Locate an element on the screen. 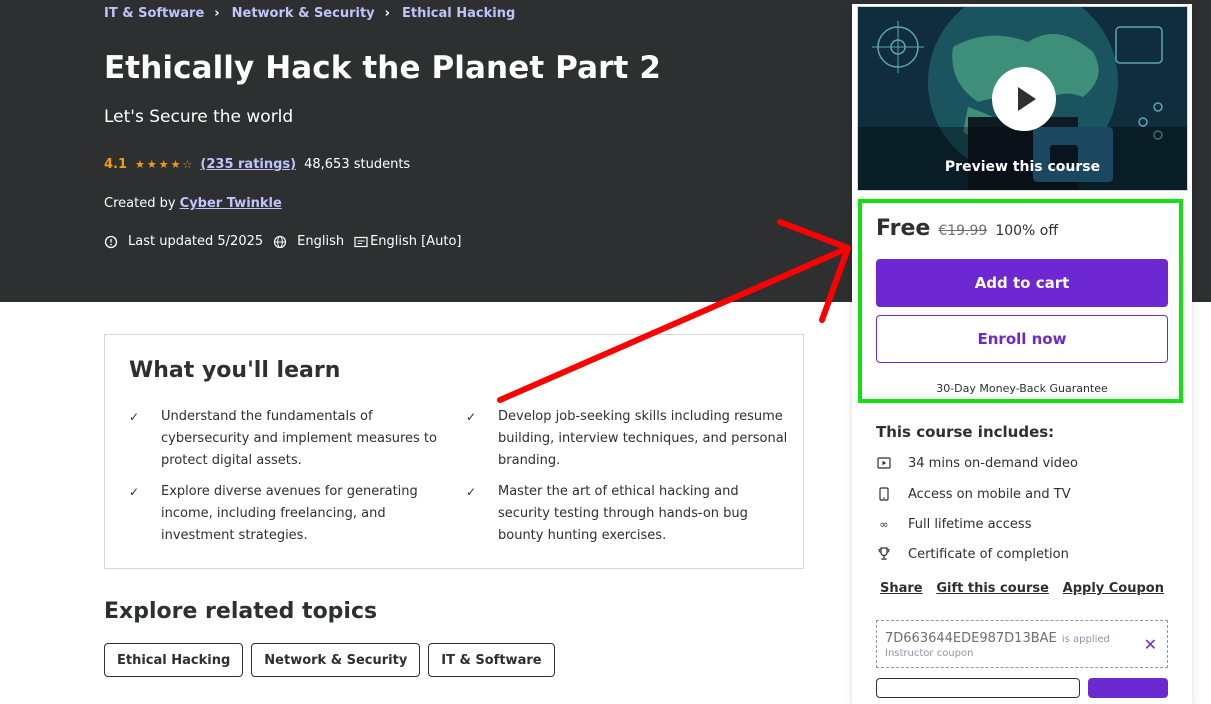 The height and width of the screenshot is (704, 1211). include-item: ∞ Full lifetime access is located at coordinates (953, 524).